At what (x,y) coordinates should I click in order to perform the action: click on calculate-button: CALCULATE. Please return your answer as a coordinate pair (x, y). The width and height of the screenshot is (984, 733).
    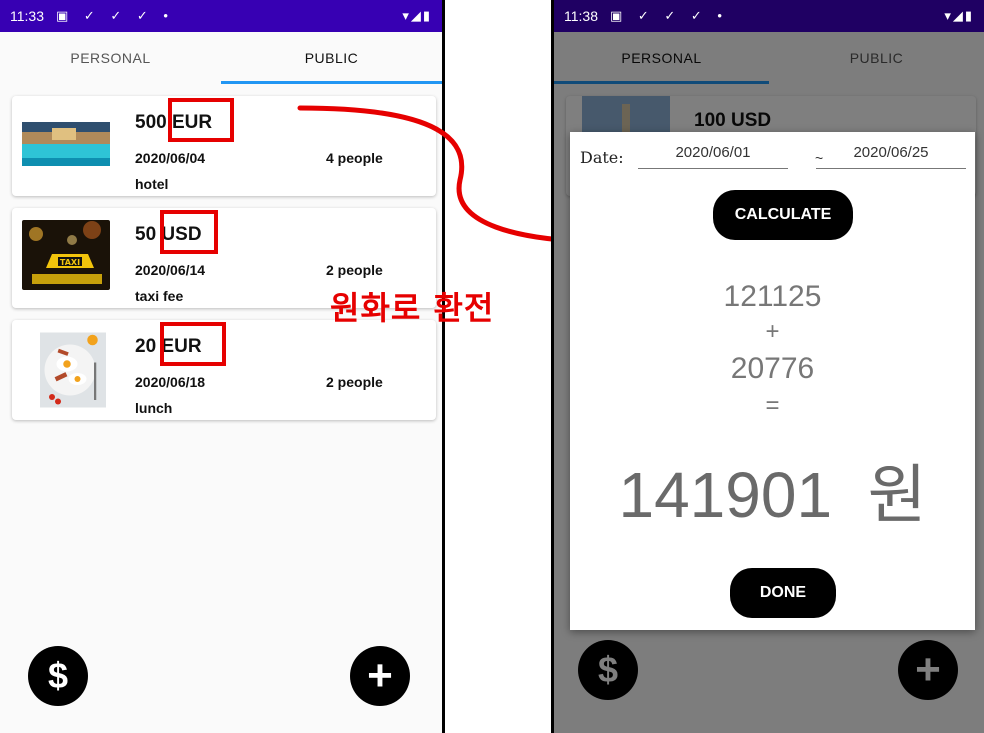
    Looking at the image, I should click on (783, 215).